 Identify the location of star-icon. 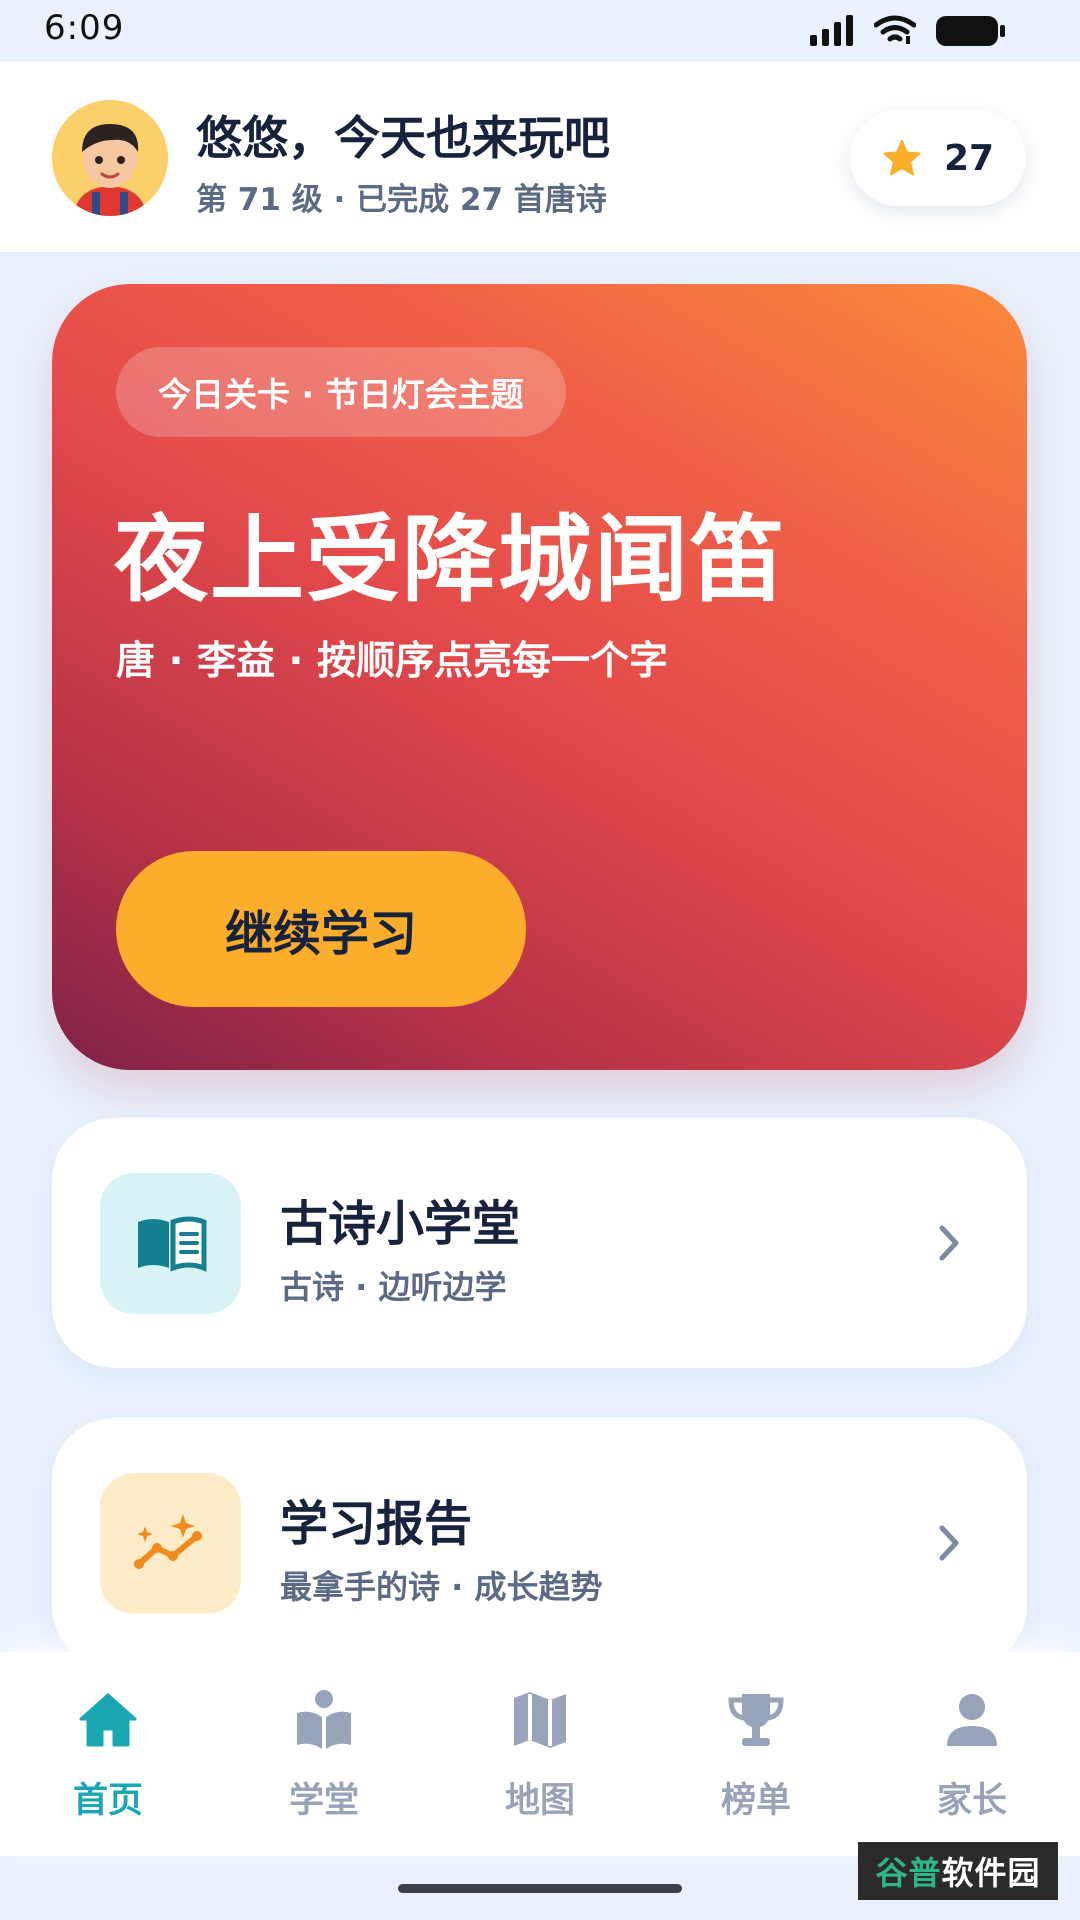
(902, 158).